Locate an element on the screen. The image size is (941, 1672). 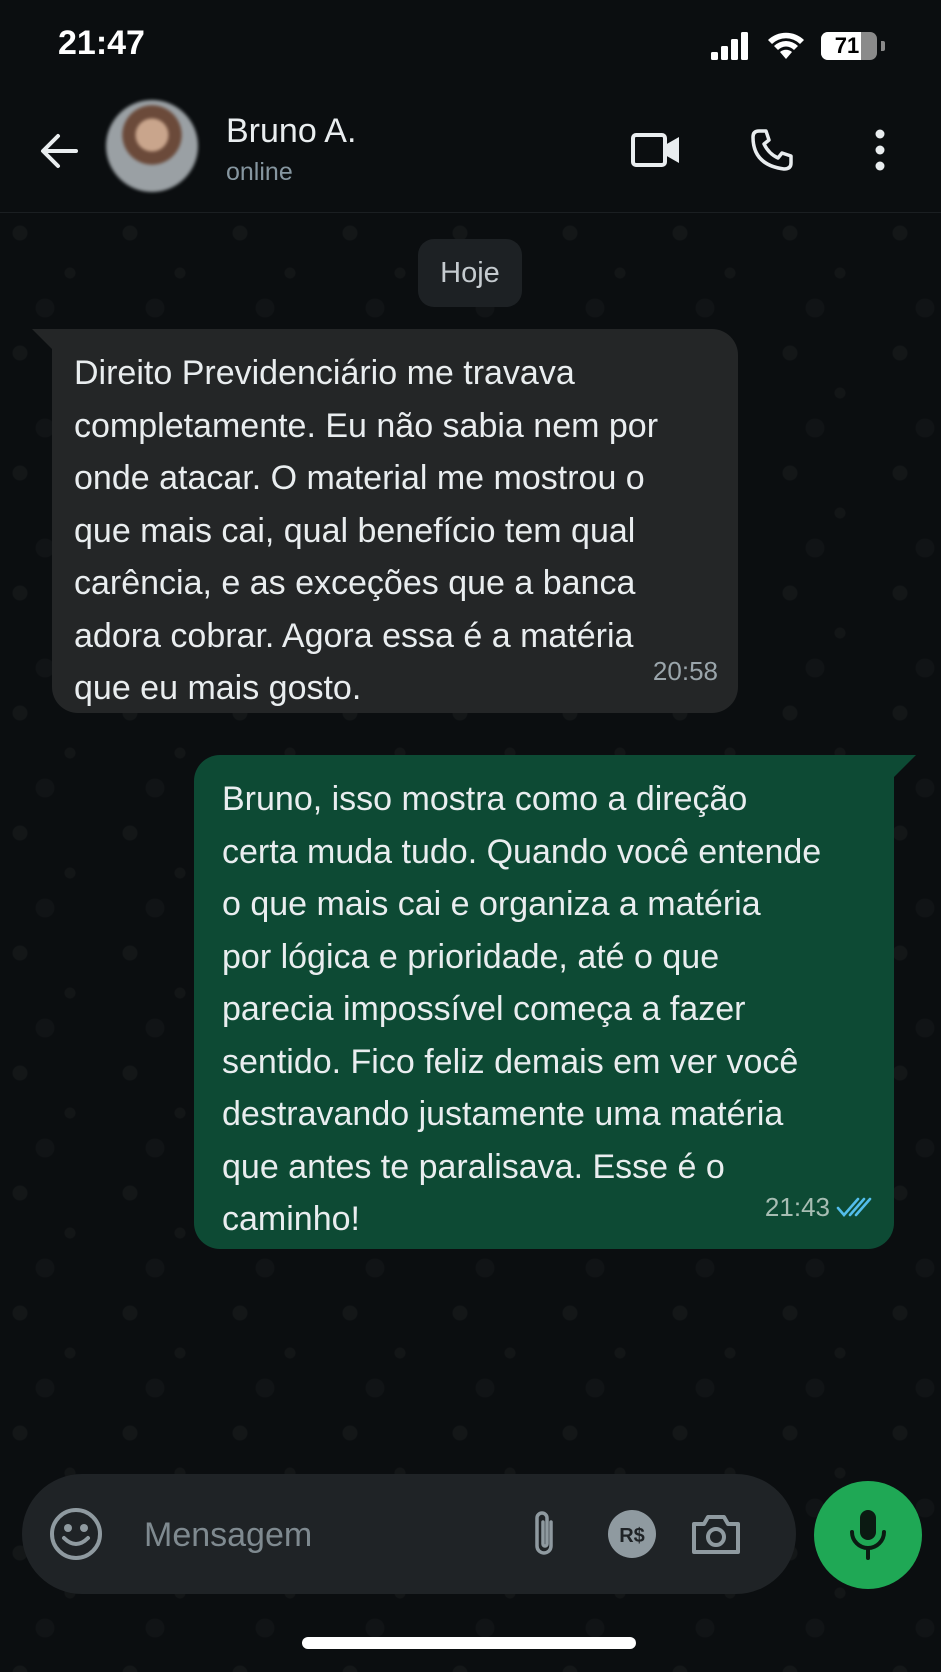
message-meta: 20:58 is located at coordinates (685, 671).